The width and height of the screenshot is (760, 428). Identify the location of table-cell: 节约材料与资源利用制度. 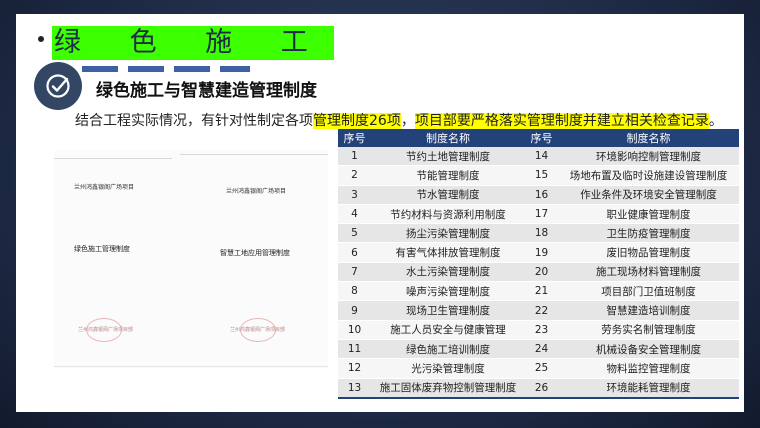
(448, 214).